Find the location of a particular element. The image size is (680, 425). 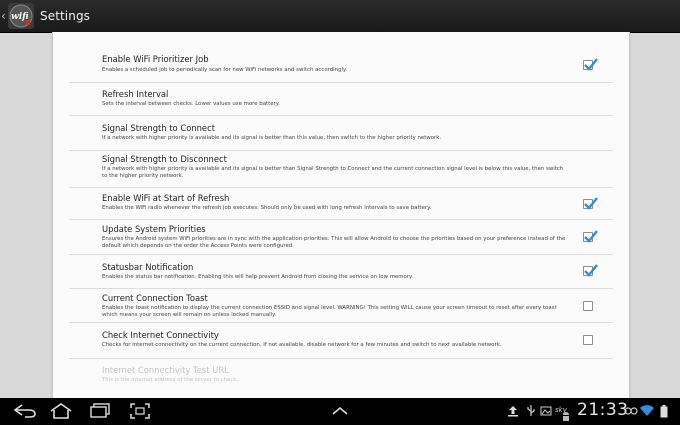

upload-icon is located at coordinates (513, 411).